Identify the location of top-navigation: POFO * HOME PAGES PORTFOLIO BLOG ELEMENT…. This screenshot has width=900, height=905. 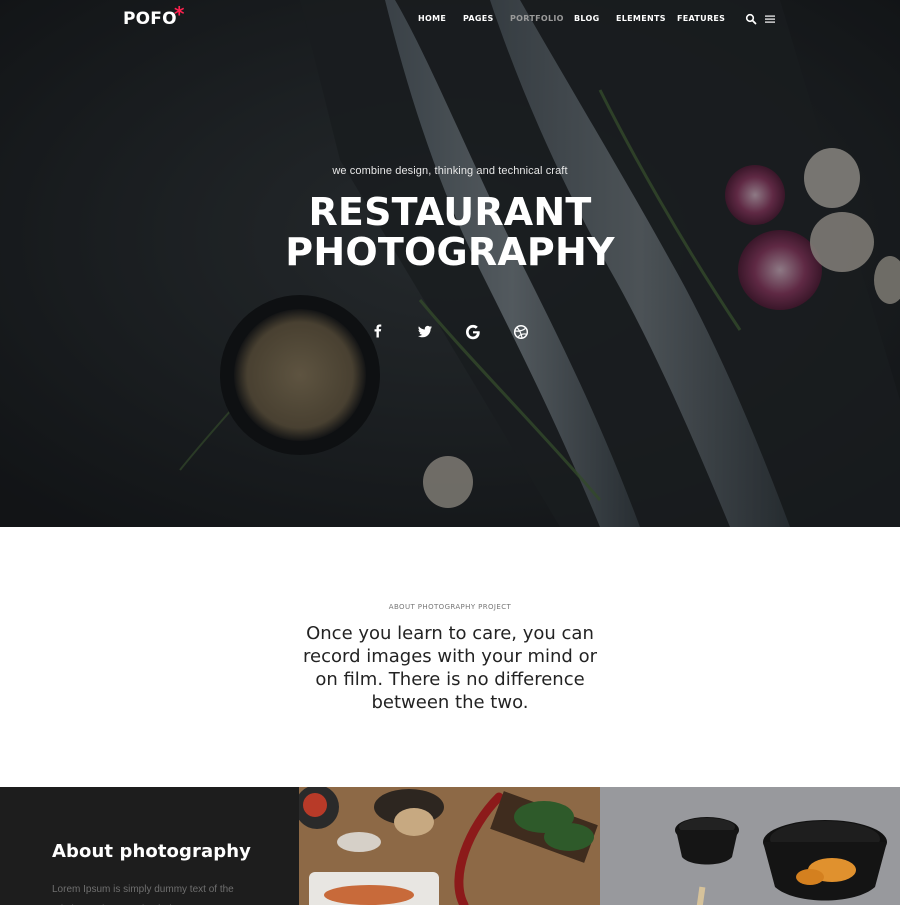
(450, 18).